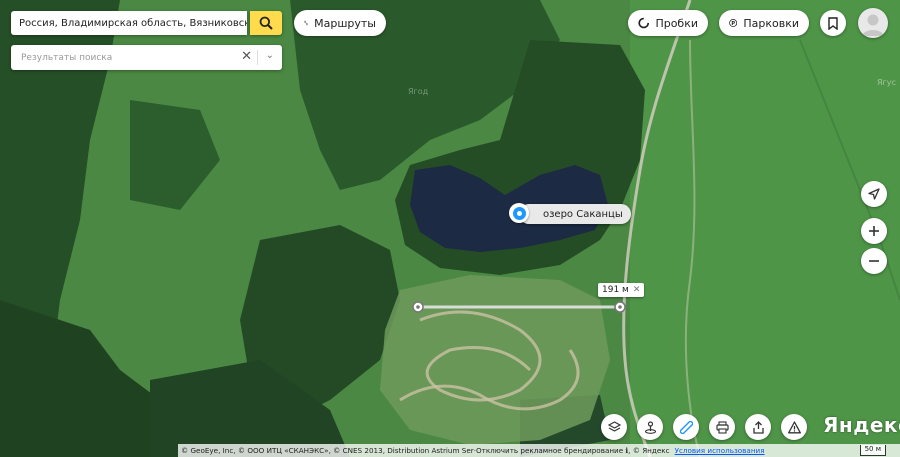 The height and width of the screenshot is (457, 900). I want to click on ruler-distance: 191 м, so click(615, 290).